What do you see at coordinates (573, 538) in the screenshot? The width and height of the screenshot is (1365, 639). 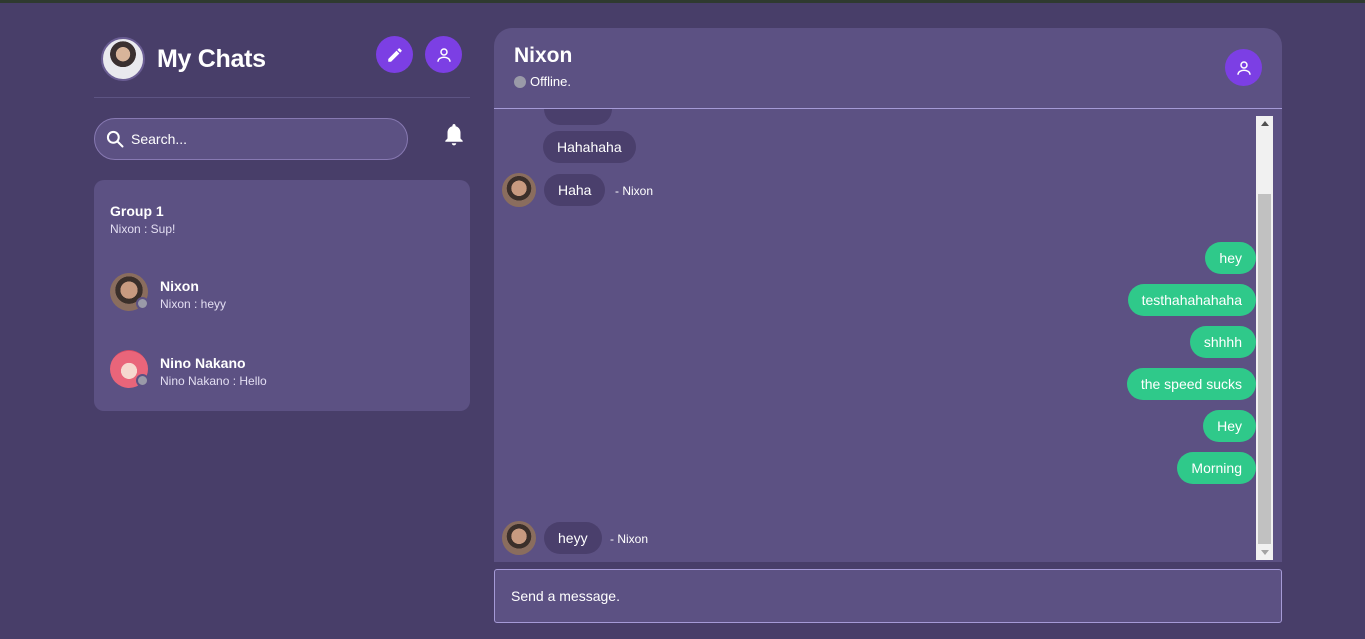 I see `message-bubble-incoming: heyy` at bounding box center [573, 538].